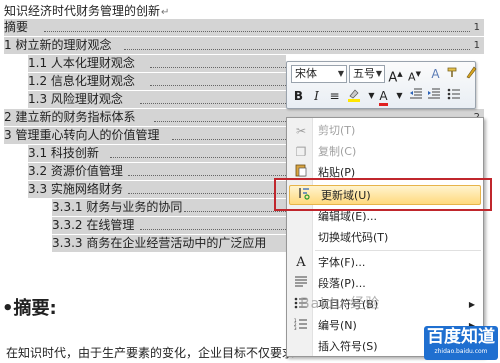 Image resolution: width=500 pixels, height=363 pixels. Describe the element at coordinates (157, 81) in the screenshot. I see `toc-line: 1.2 信息化理财观念` at that location.